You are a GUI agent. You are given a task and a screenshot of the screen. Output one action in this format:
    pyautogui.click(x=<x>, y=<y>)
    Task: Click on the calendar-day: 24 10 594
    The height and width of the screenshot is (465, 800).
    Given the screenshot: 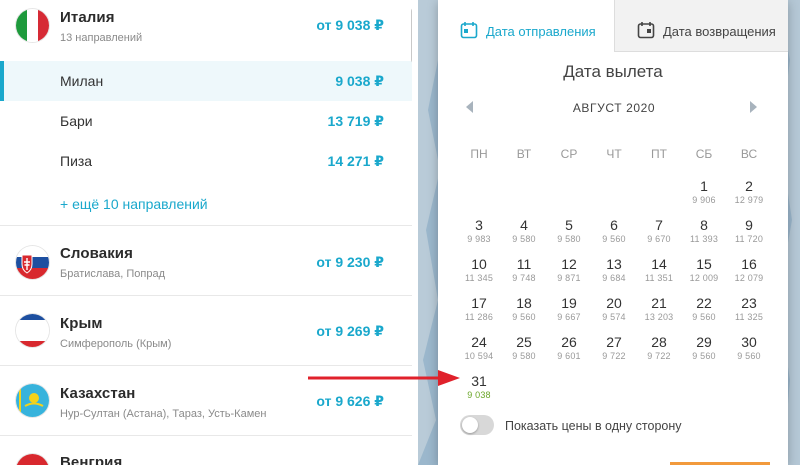 What is the action you would take?
    pyautogui.click(x=479, y=347)
    